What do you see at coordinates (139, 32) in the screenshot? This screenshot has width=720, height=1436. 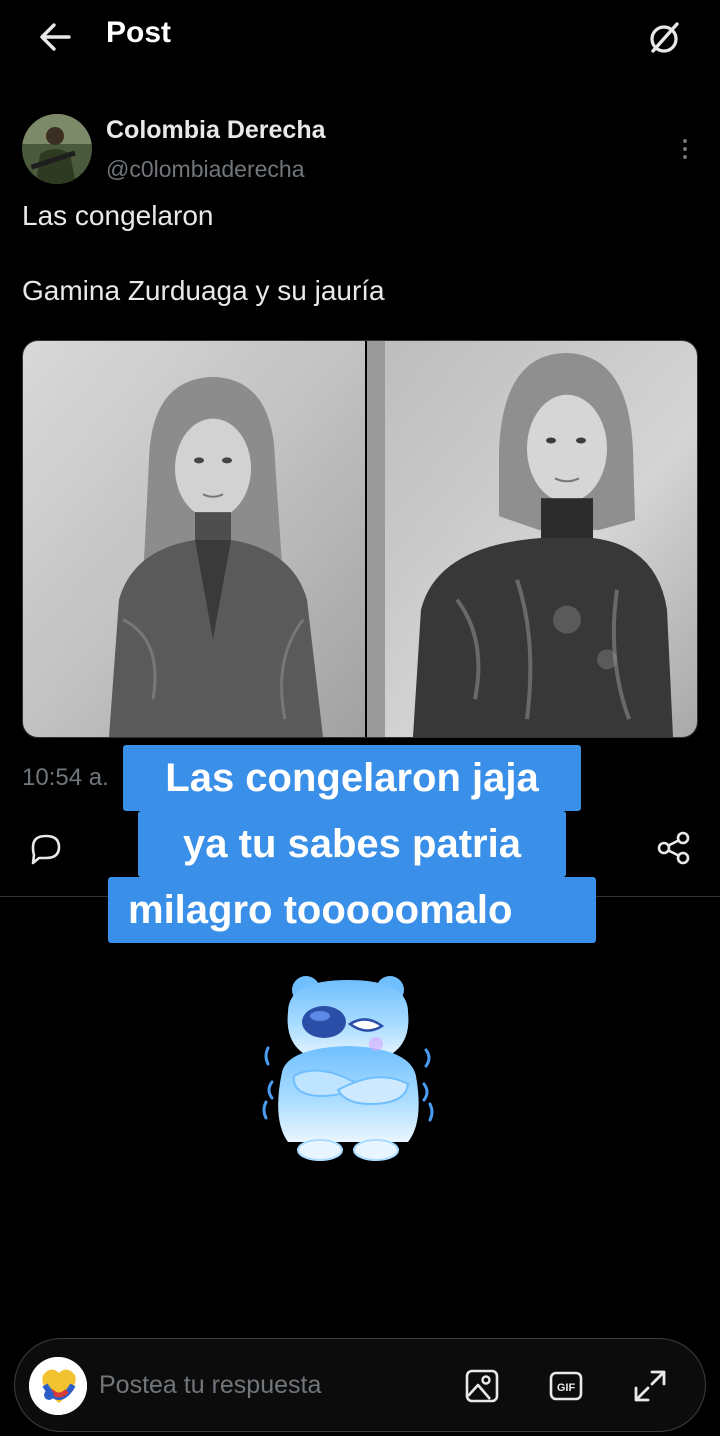 I see `page-title: Post` at bounding box center [139, 32].